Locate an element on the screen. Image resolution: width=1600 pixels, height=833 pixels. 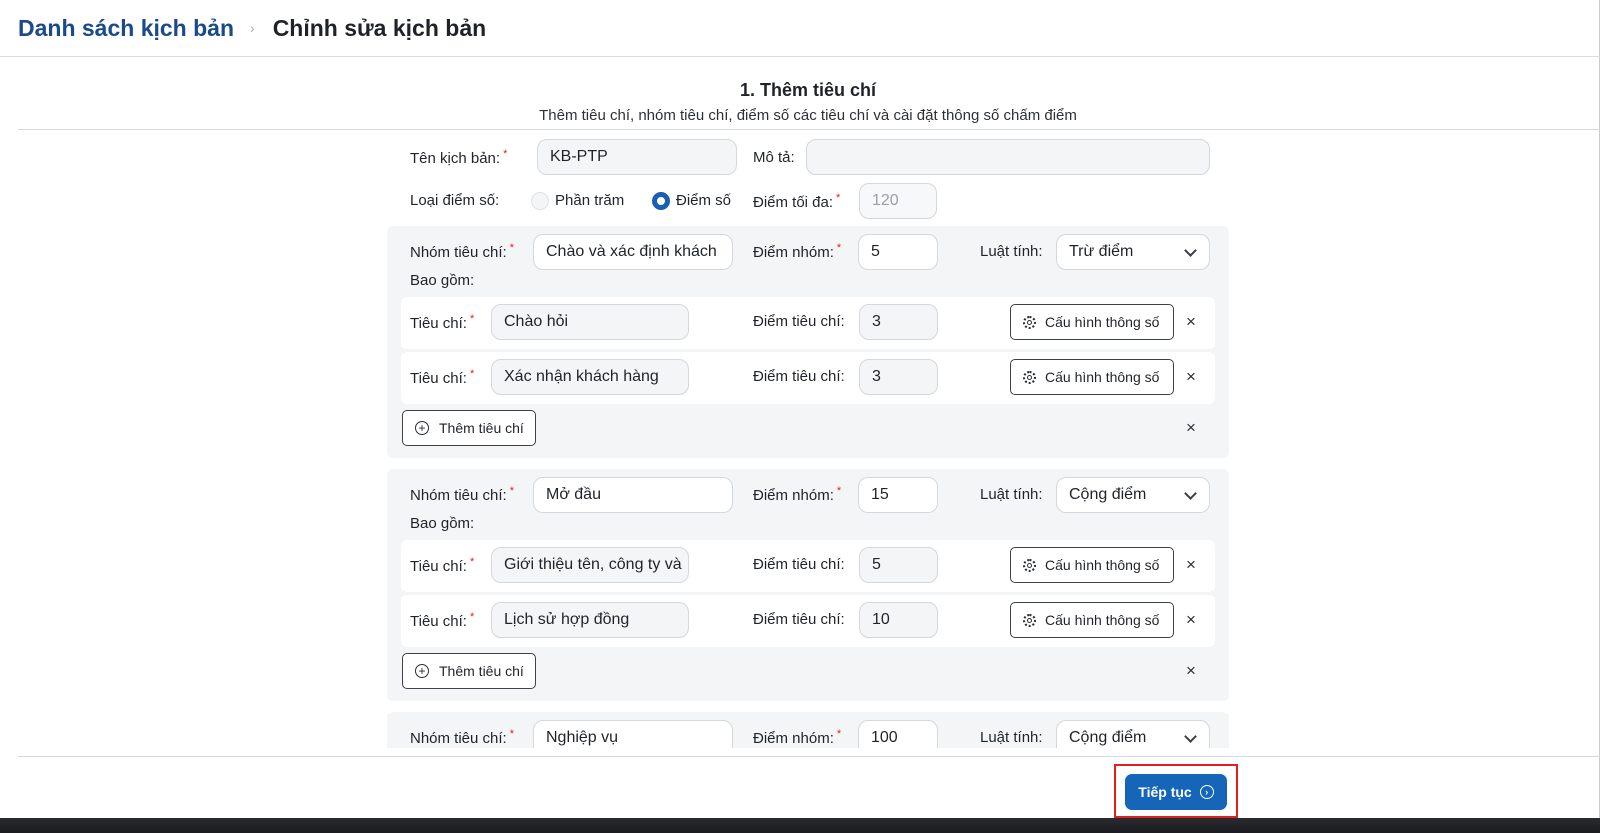
criterion-name-input: Giới thiệu tên, công ty và is located at coordinates (590, 565).